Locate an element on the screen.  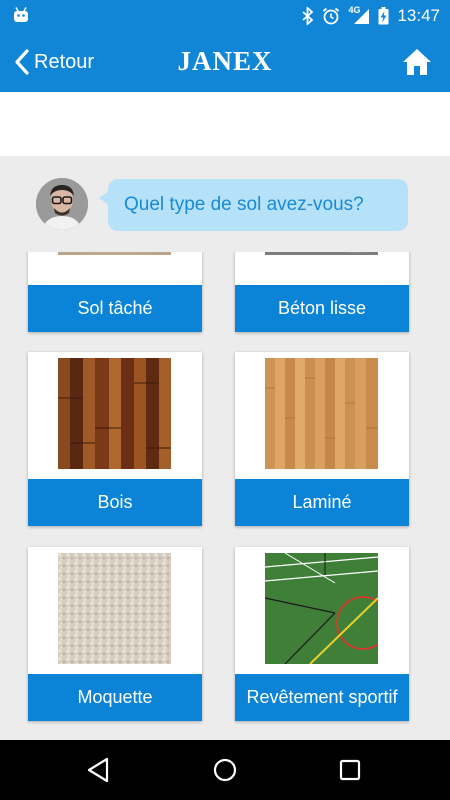
status-bar: 4G 13:47 is located at coordinates (225, 16).